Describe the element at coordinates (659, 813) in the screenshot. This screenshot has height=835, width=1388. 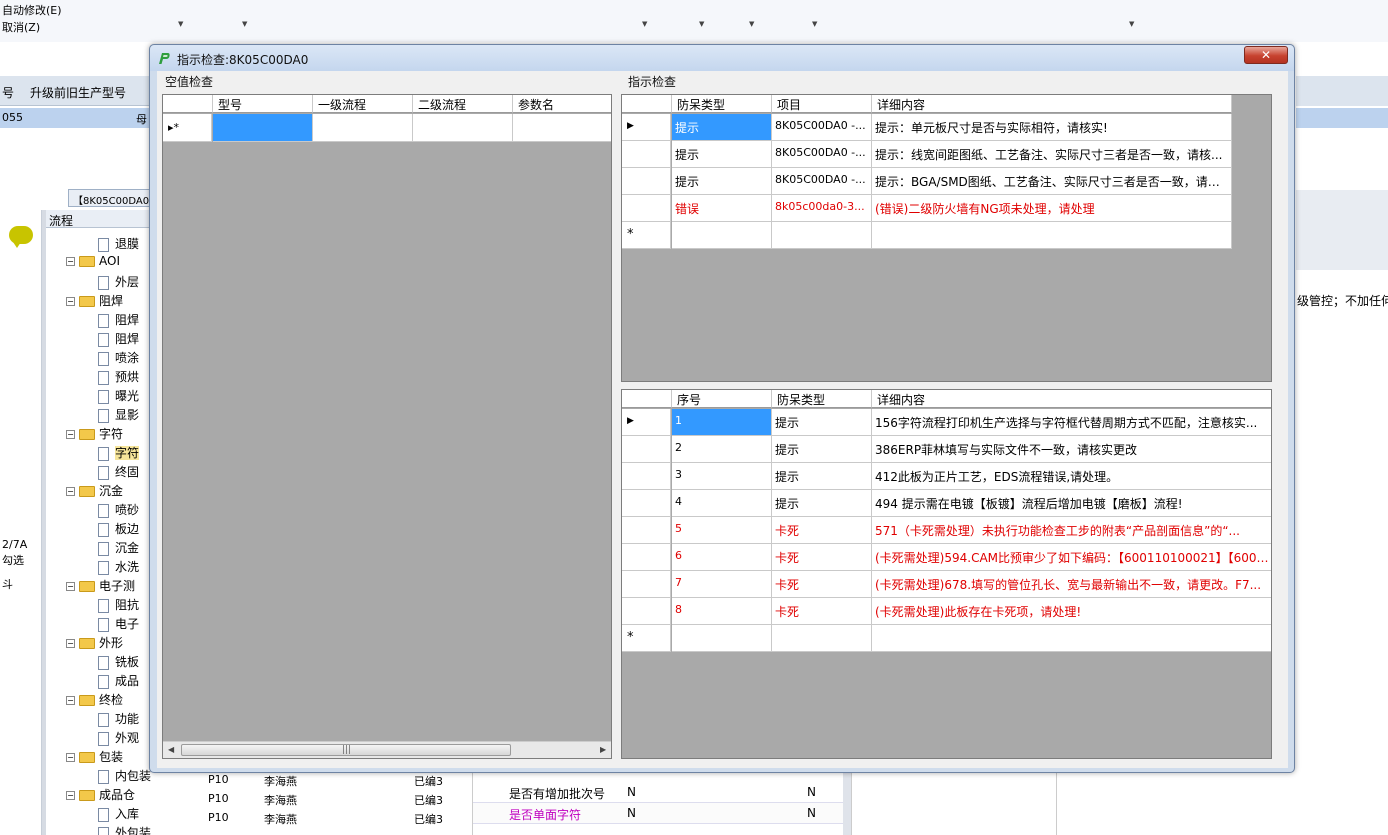
I see `property-row: 是否单面字符 N N` at that location.